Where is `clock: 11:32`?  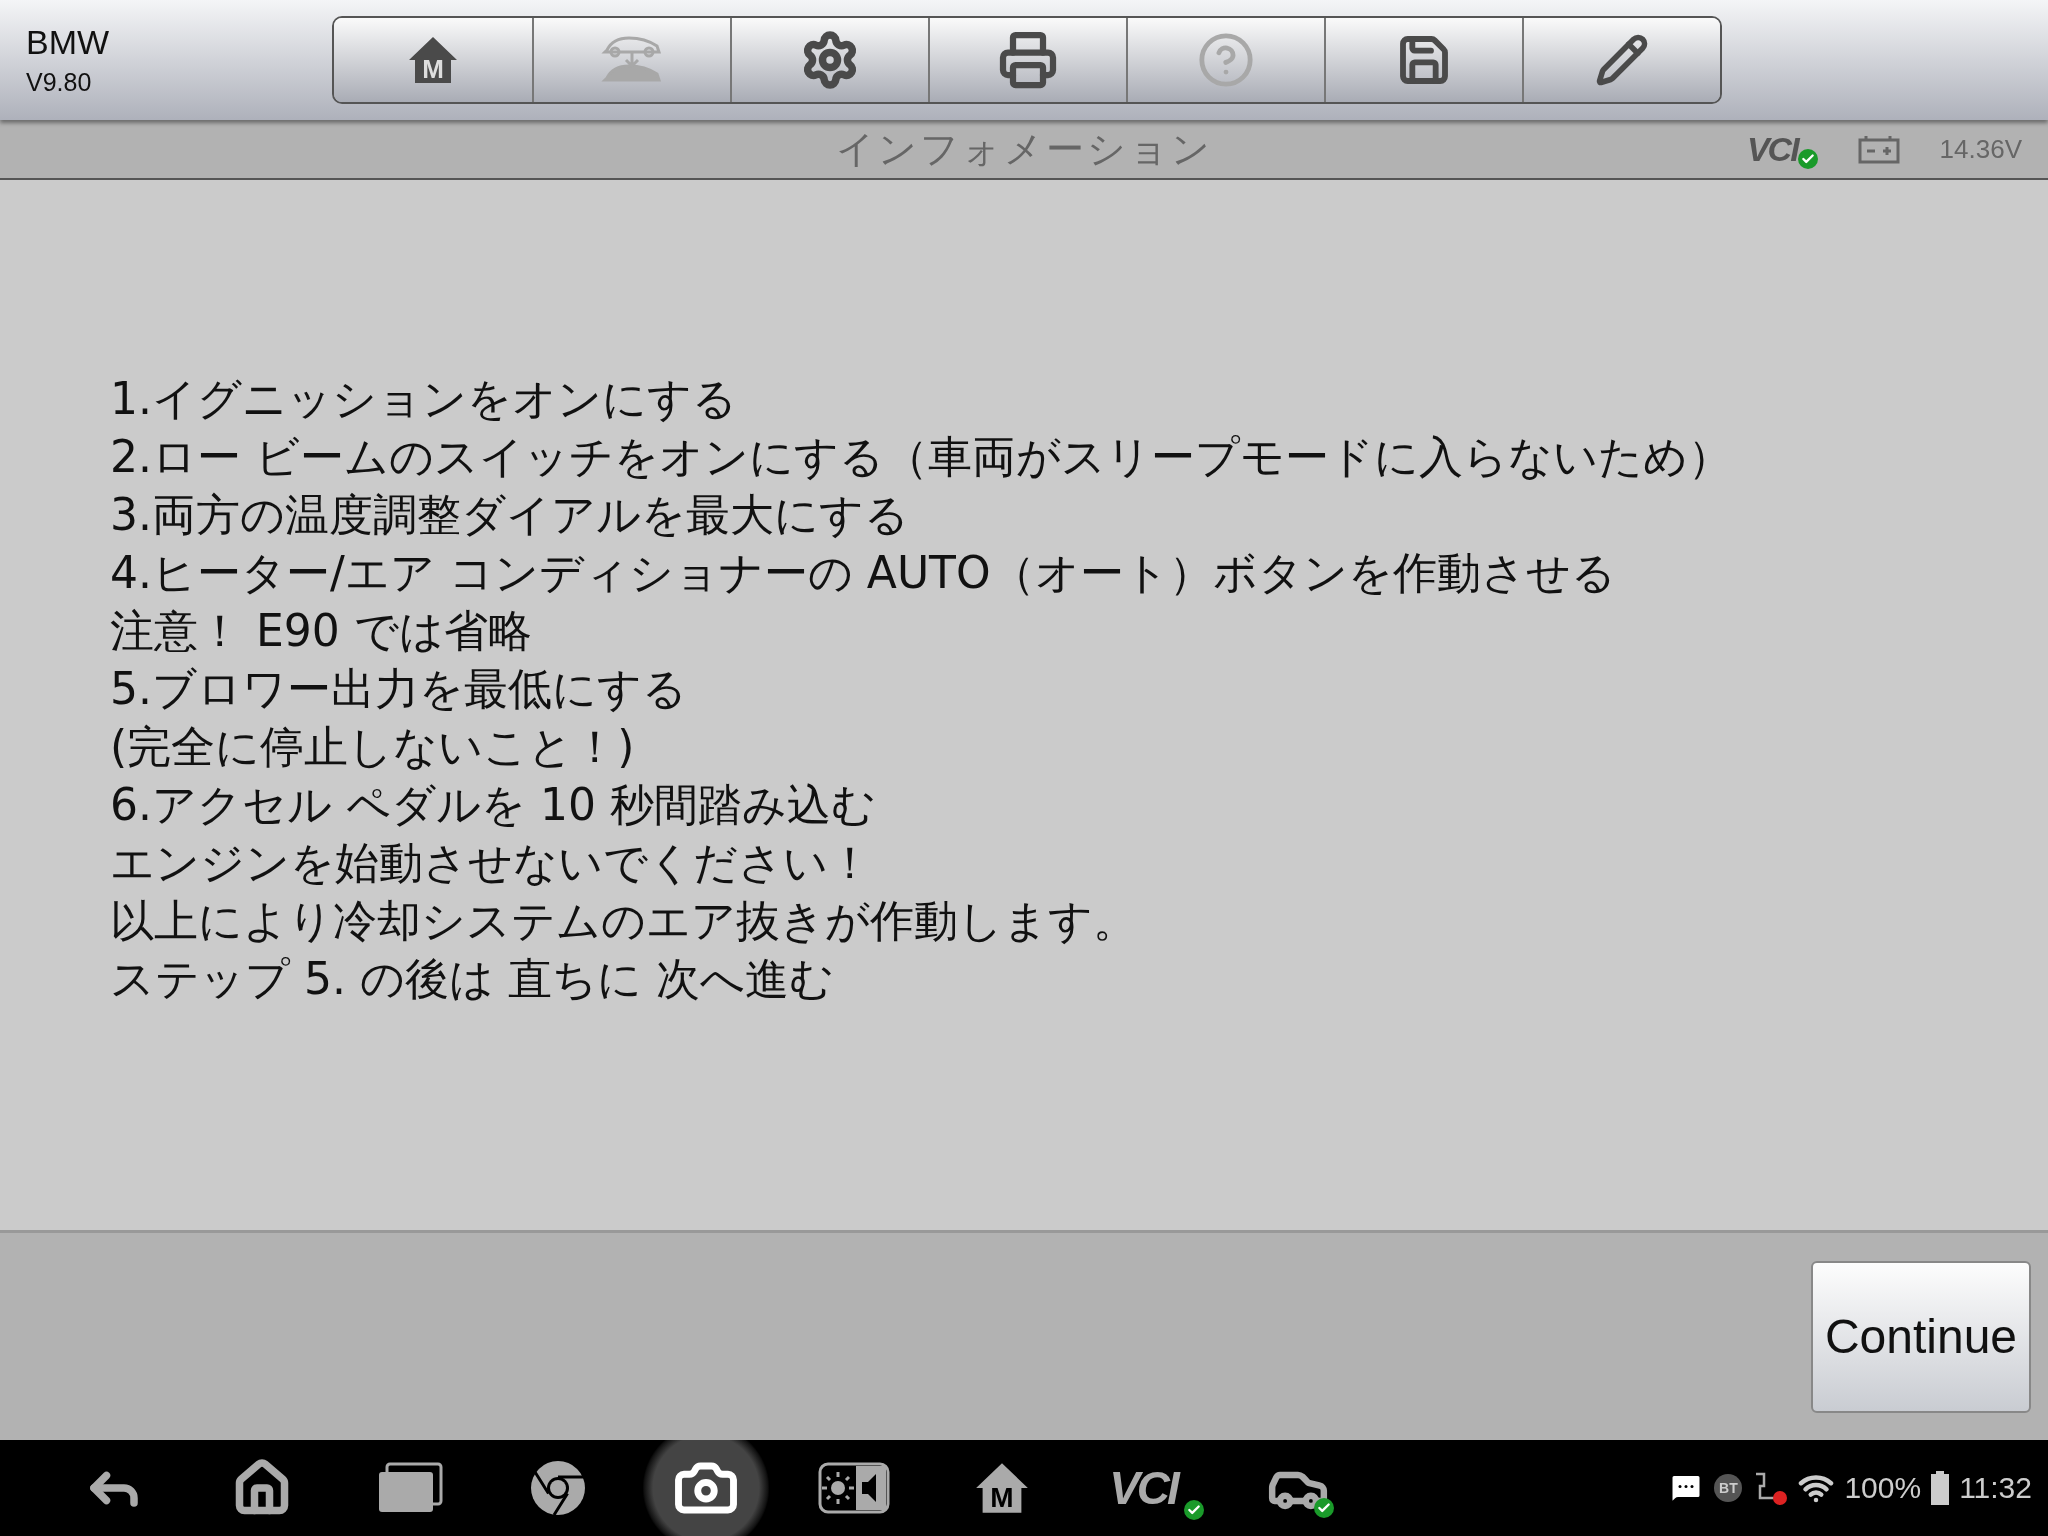 clock: 11:32 is located at coordinates (1995, 1488).